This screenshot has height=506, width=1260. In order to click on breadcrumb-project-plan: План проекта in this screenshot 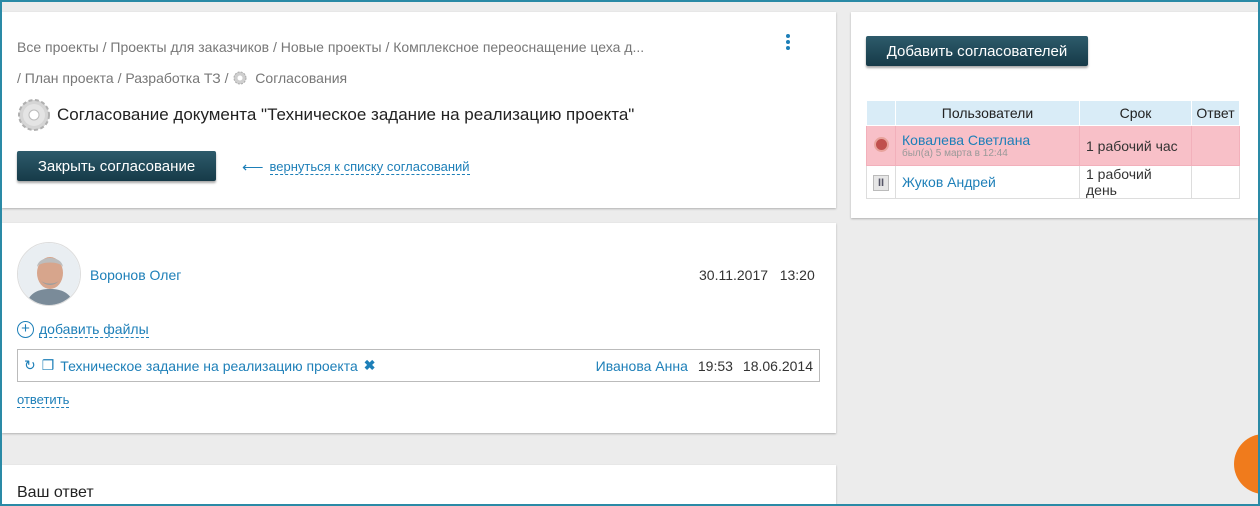, I will do `click(69, 78)`.